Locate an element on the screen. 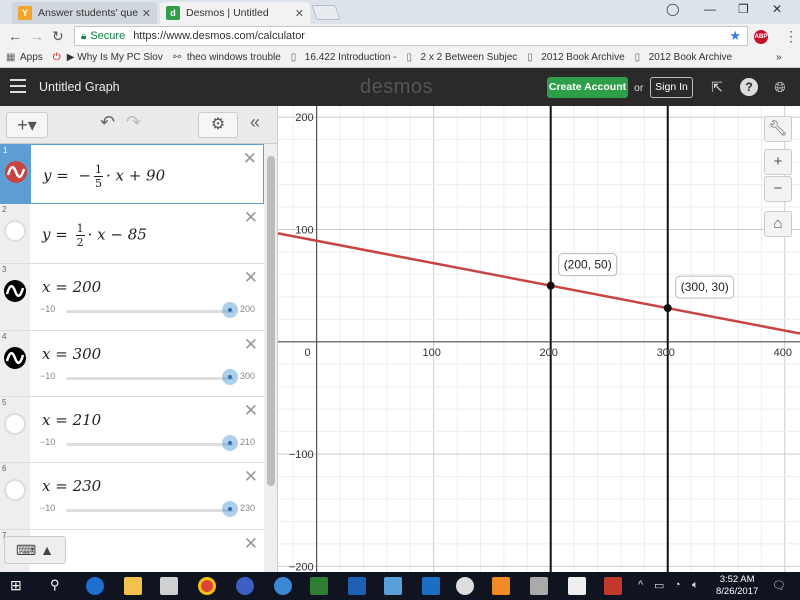 The image size is (800, 600). tray-chevron-icon: ^ is located at coordinates (640, 585).